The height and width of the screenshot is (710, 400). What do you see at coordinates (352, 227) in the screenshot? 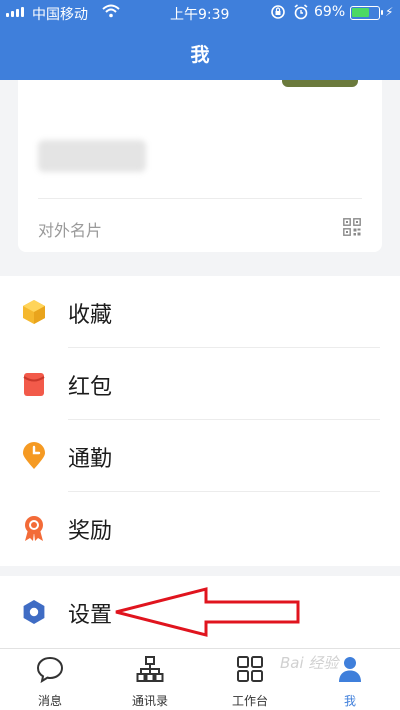
I see `qr-code-icon` at bounding box center [352, 227].